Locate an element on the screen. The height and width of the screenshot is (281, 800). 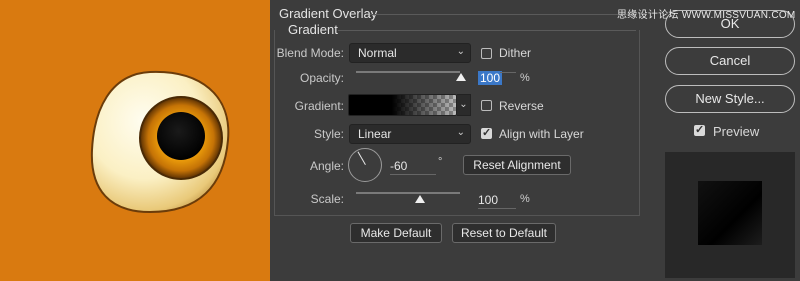
scale-label: Scale: is located at coordinates (327, 199).